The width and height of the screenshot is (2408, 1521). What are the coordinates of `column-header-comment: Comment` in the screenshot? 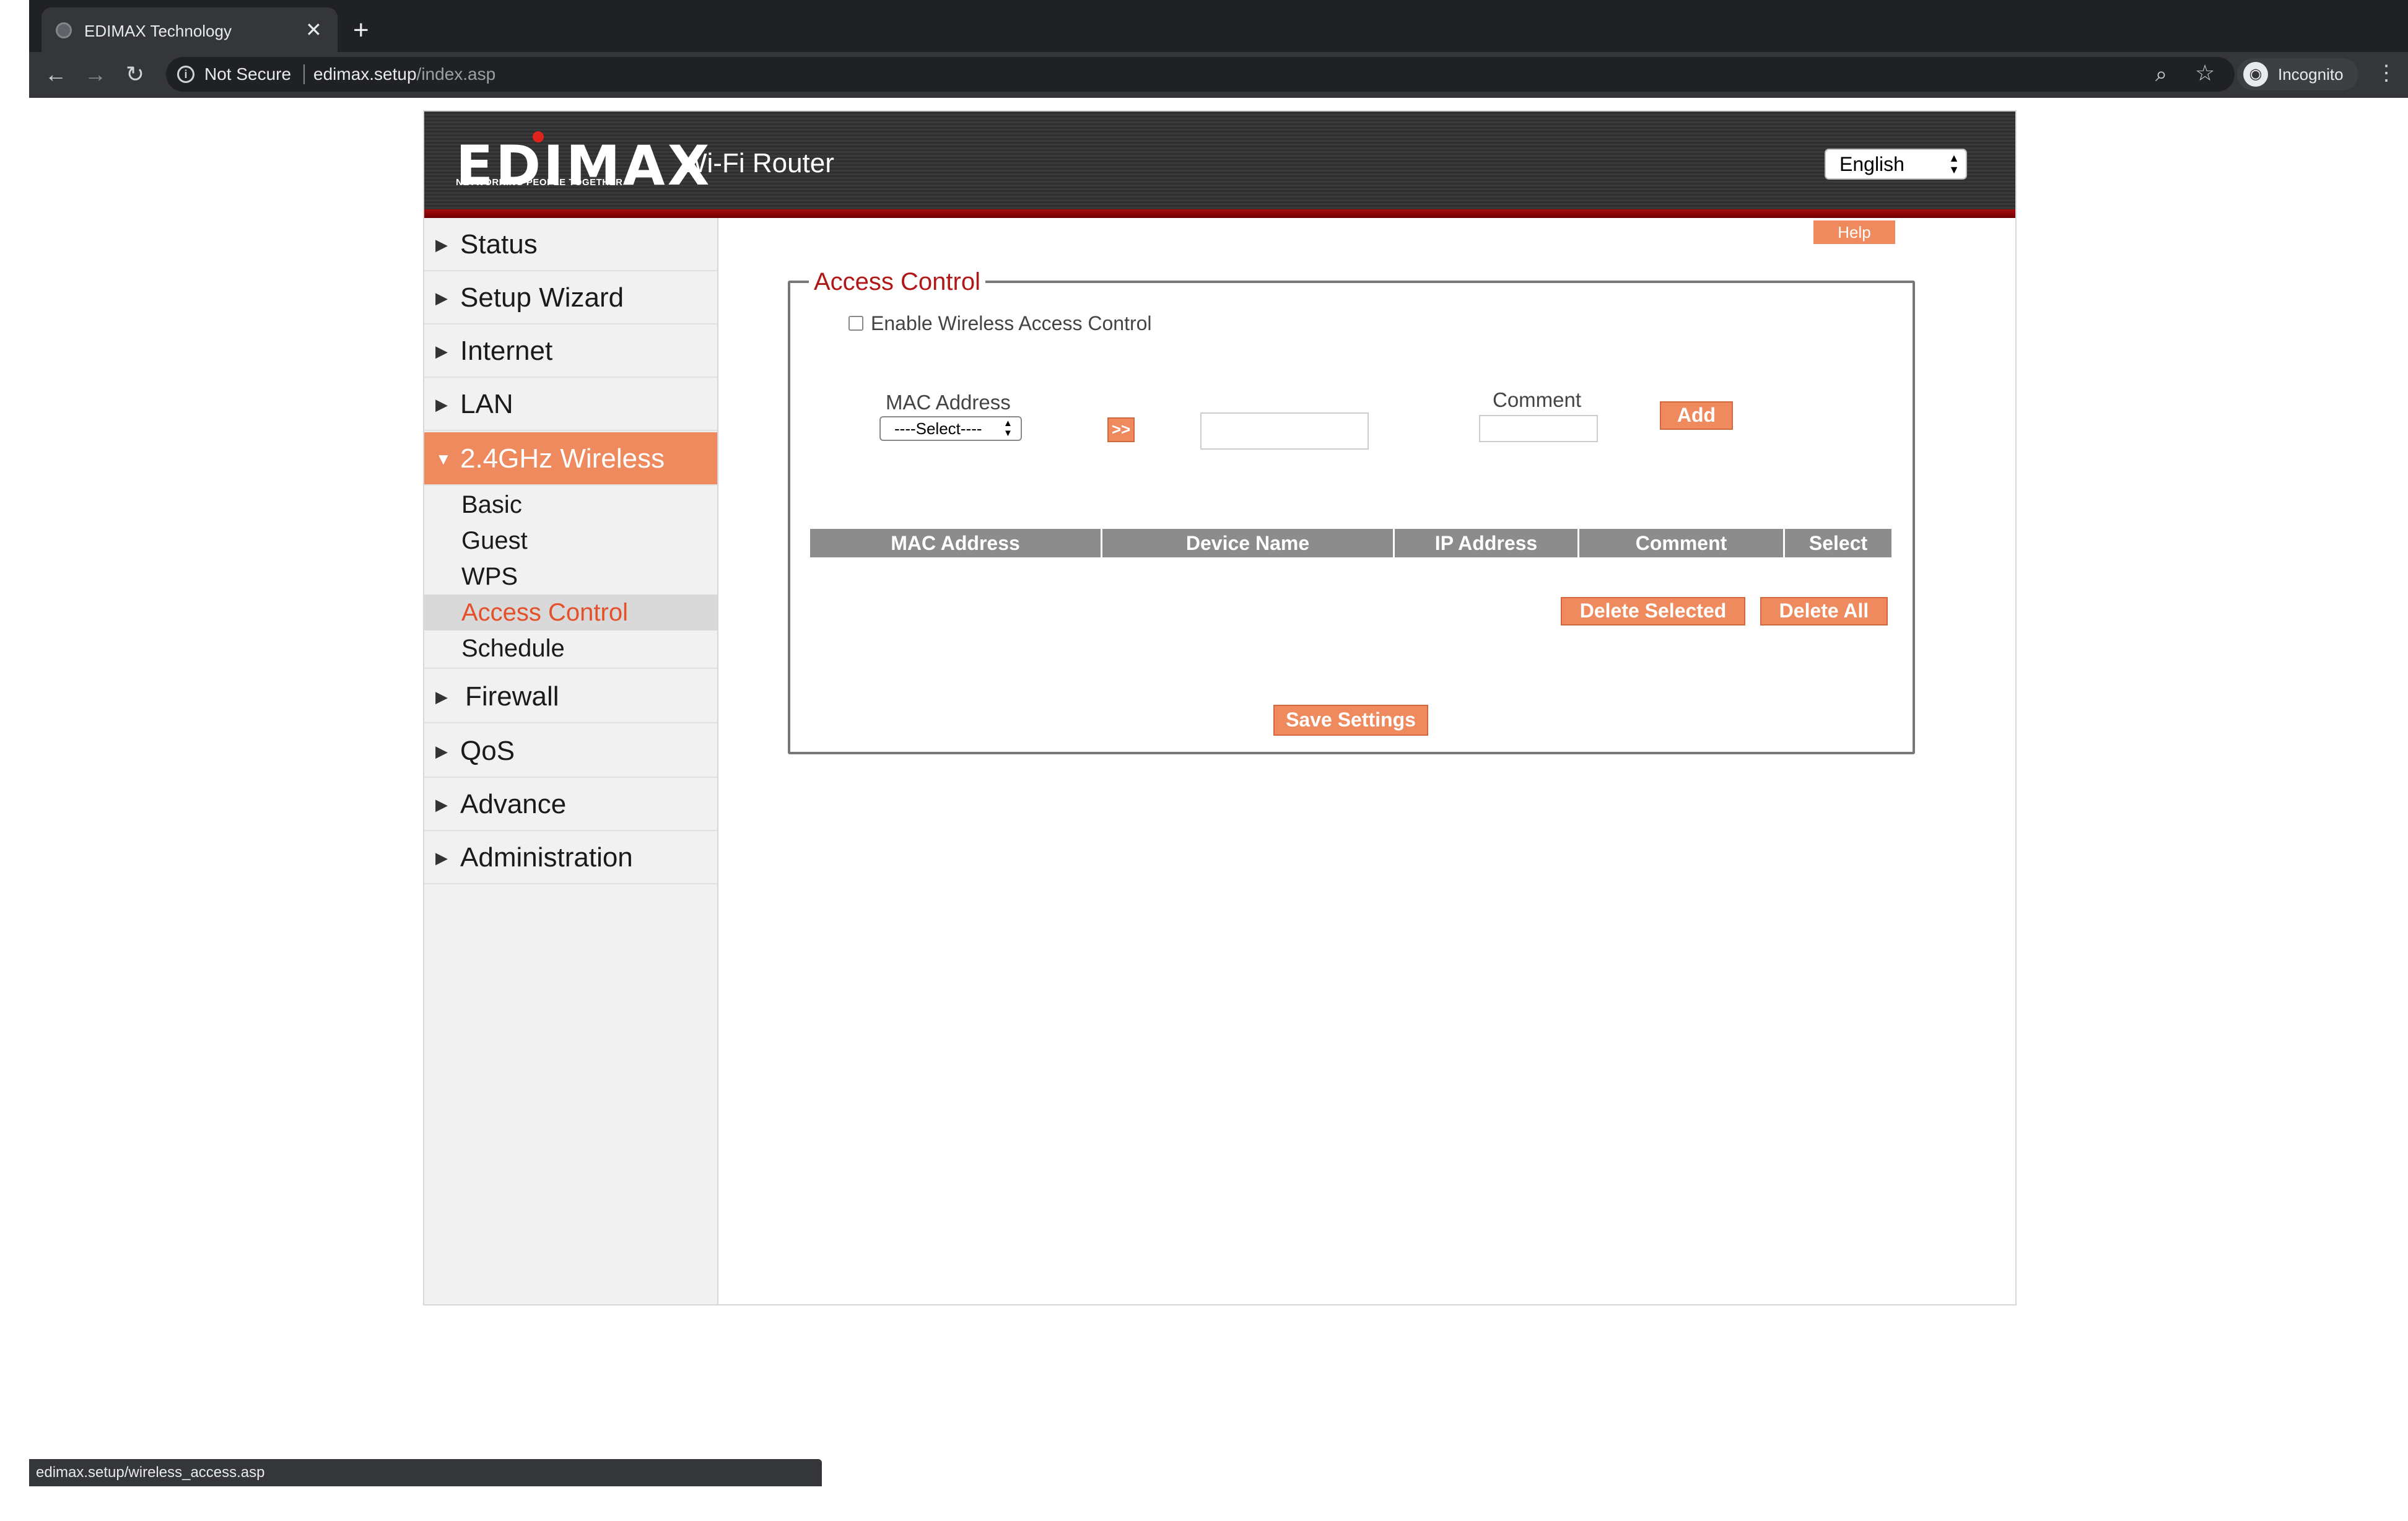 It's located at (1682, 543).